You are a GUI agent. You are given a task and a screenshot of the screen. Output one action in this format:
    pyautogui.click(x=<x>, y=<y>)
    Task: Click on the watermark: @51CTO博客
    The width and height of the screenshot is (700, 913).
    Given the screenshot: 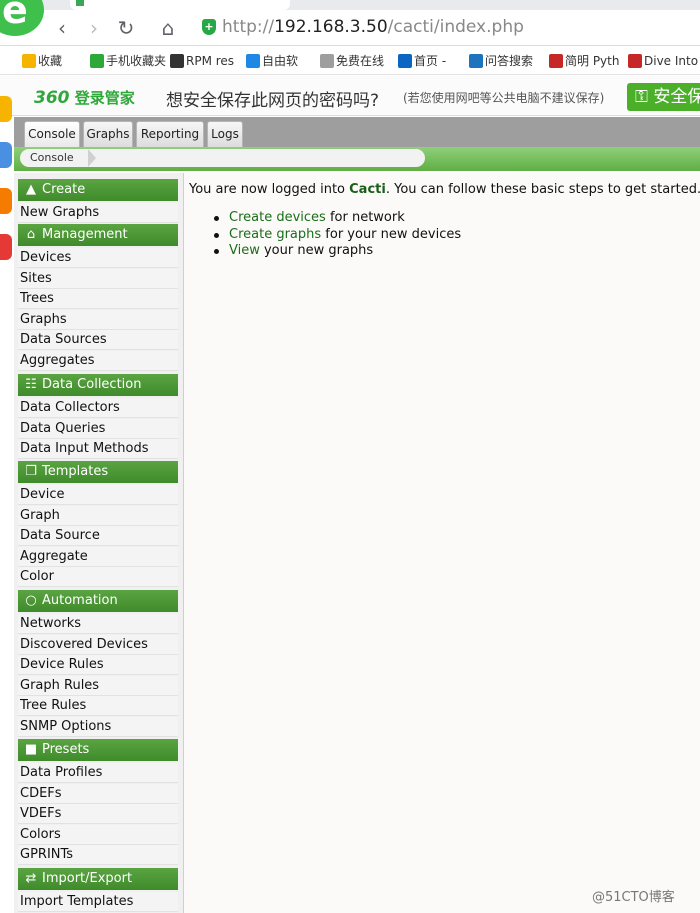 What is the action you would take?
    pyautogui.click(x=633, y=897)
    